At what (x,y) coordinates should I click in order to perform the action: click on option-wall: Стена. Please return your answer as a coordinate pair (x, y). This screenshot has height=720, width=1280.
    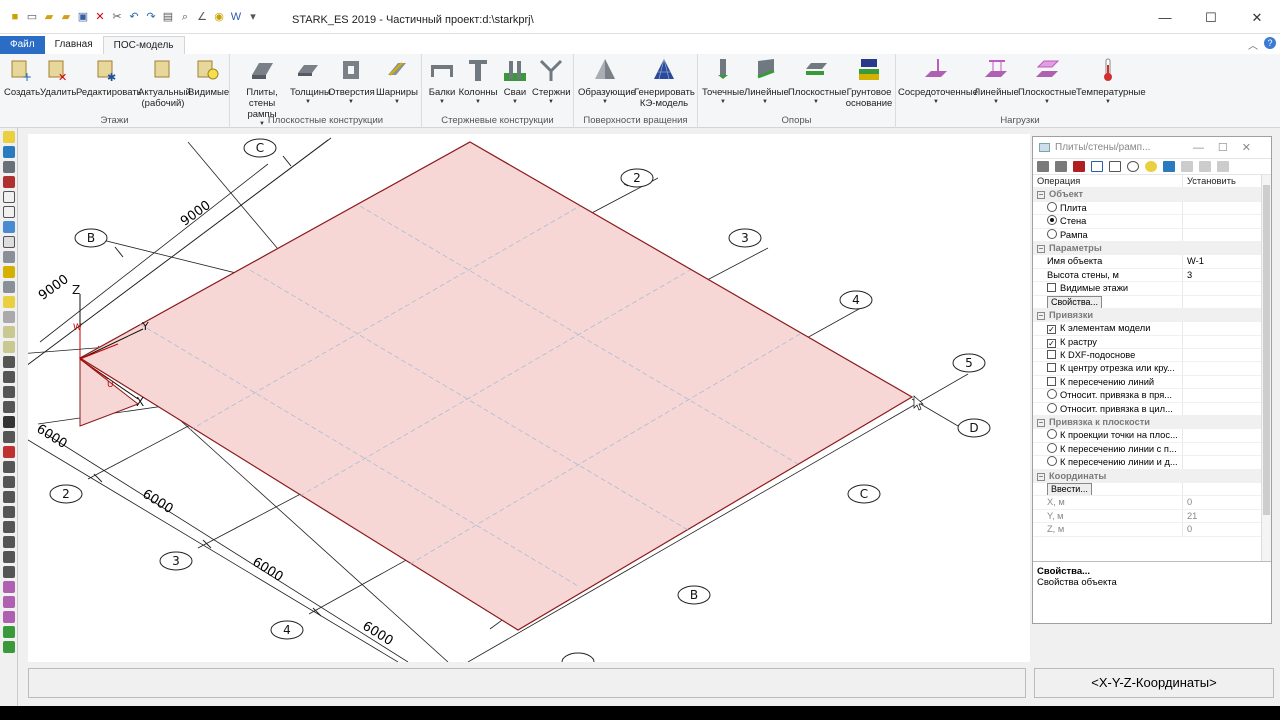
    Looking at the image, I should click on (1152, 222).